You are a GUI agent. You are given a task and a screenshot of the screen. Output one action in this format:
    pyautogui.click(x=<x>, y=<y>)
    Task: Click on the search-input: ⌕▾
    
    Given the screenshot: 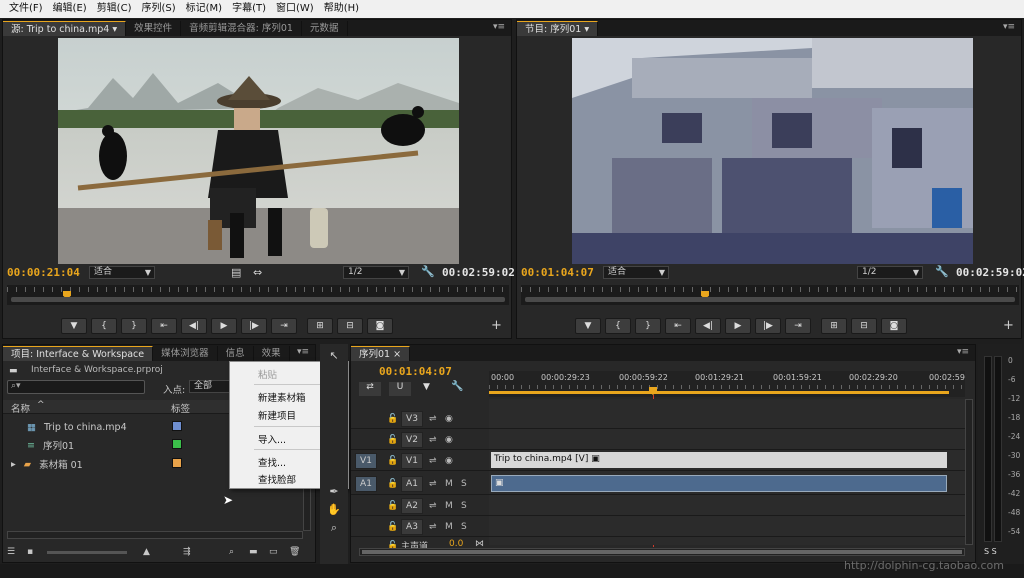 What is the action you would take?
    pyautogui.click(x=76, y=387)
    